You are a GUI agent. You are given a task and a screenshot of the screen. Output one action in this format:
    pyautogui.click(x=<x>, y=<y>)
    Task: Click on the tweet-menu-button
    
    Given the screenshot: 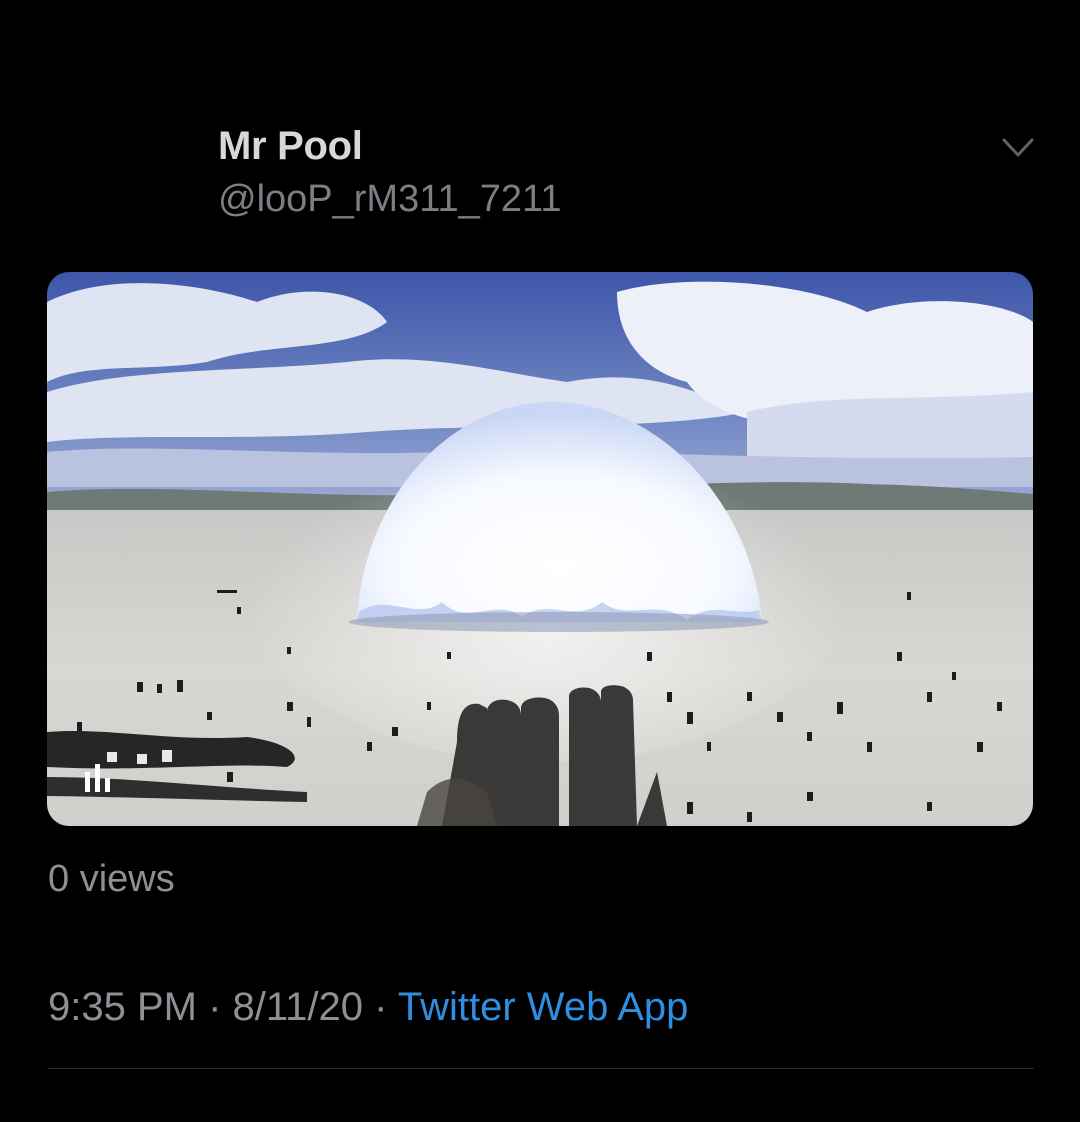 What is the action you would take?
    pyautogui.click(x=1018, y=148)
    